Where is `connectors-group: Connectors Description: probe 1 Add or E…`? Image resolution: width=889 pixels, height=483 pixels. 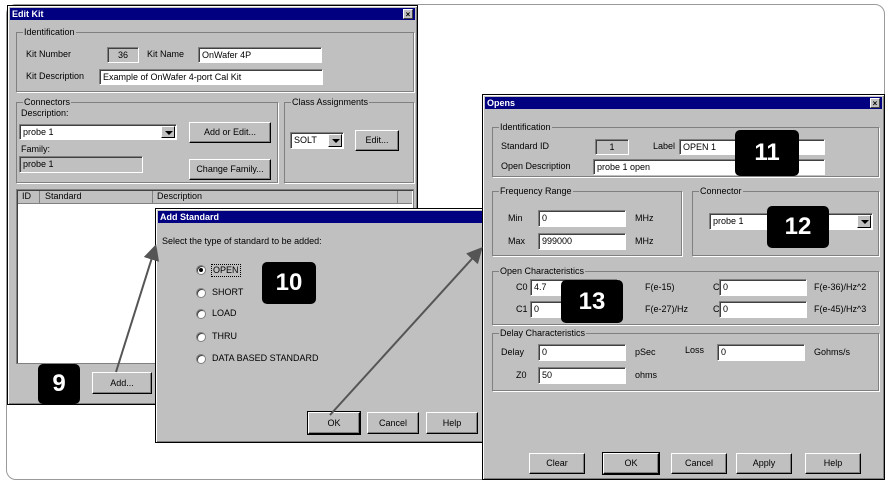
connectors-group: Connectors Description: probe 1 Add or E… is located at coordinates (147, 140).